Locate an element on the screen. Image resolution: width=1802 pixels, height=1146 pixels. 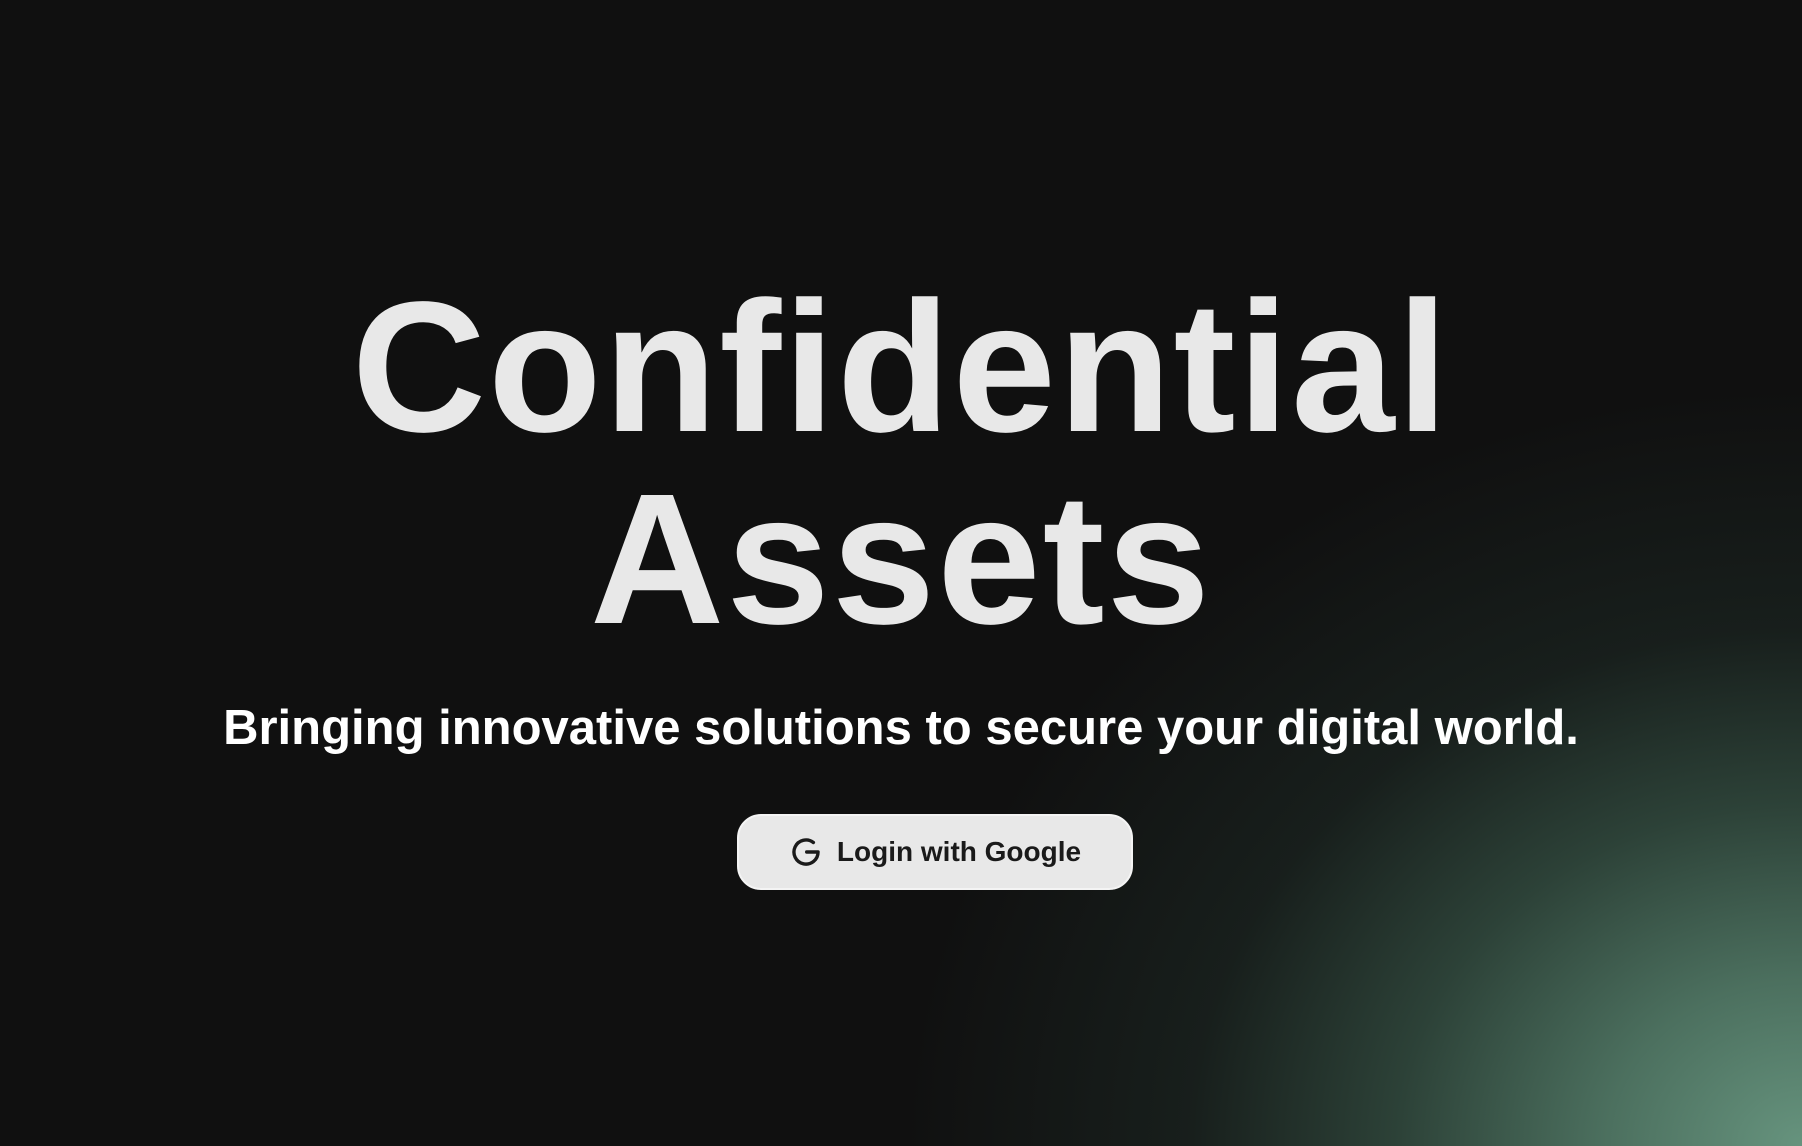
title-line-2: Assets is located at coordinates (901, 559).